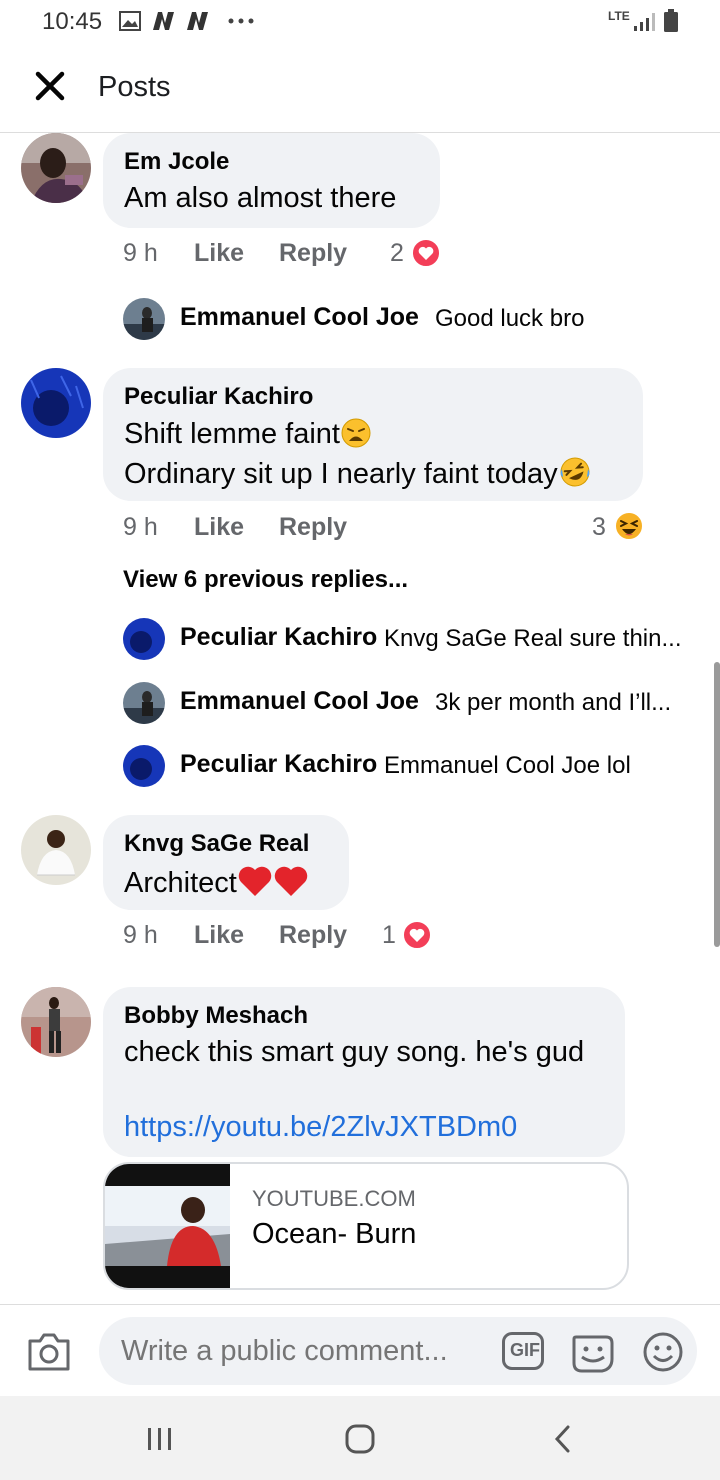 The height and width of the screenshot is (1480, 720). I want to click on posts-header: Posts, so click(360, 88).